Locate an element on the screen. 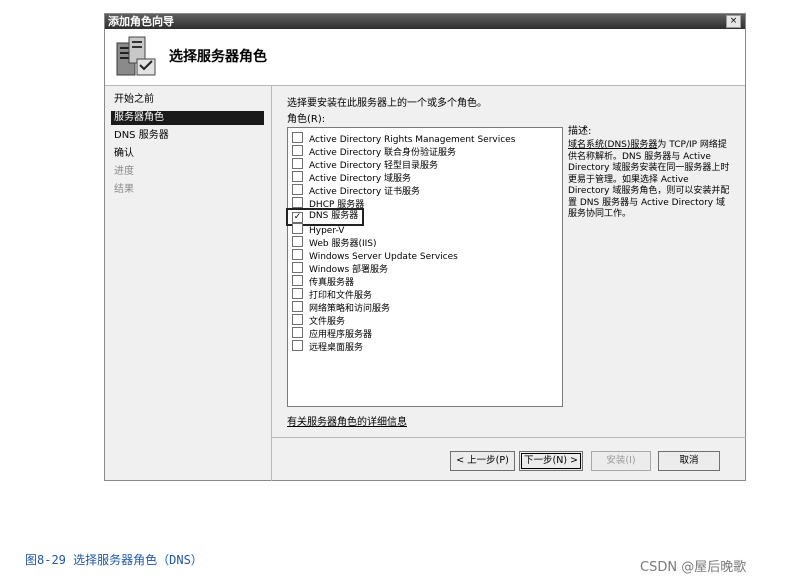 The height and width of the screenshot is (585, 807). role-label: DNS 服务器 is located at coordinates (334, 216).